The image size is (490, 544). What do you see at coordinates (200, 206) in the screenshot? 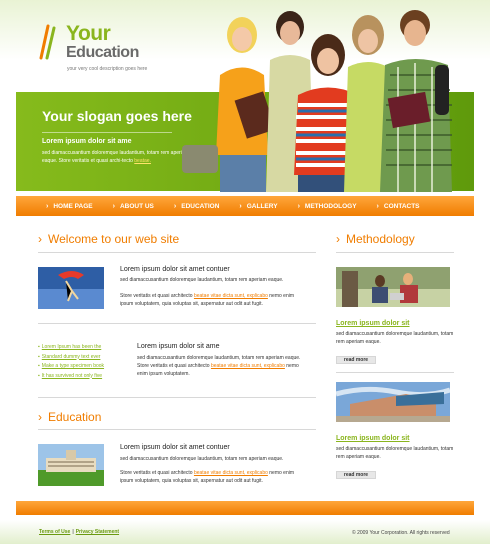
I see `nav-label: EDUCATION` at bounding box center [200, 206].